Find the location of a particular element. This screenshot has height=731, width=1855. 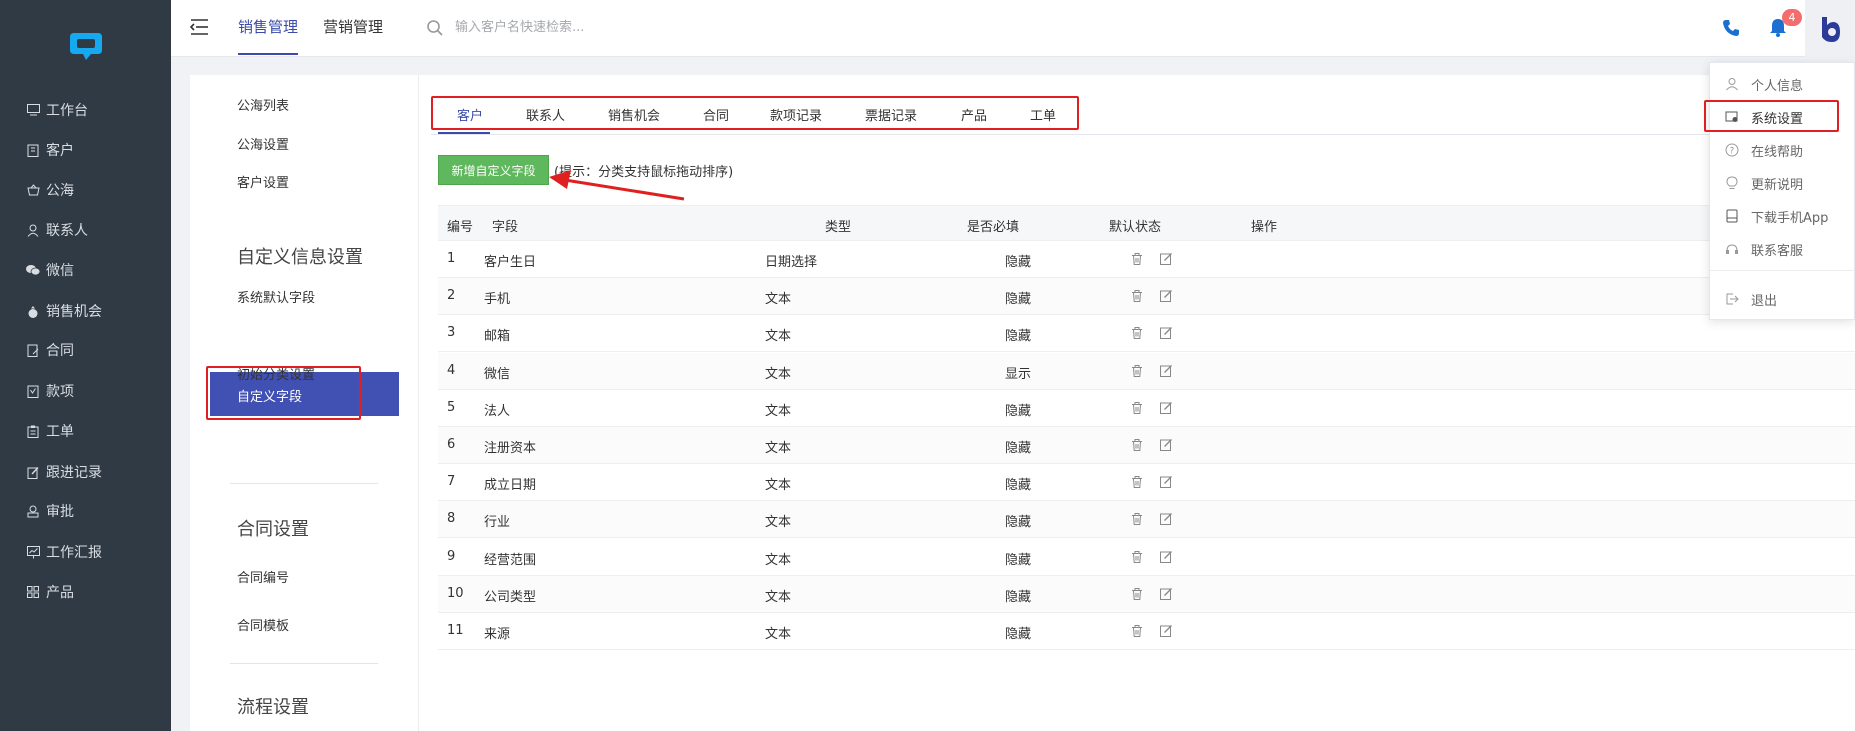

notification-badge: 4 is located at coordinates (1792, 17).